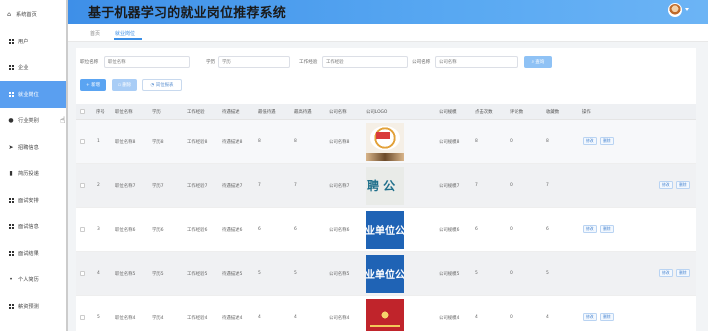  What do you see at coordinates (687, 9) in the screenshot?
I see `chevron-down-icon` at bounding box center [687, 9].